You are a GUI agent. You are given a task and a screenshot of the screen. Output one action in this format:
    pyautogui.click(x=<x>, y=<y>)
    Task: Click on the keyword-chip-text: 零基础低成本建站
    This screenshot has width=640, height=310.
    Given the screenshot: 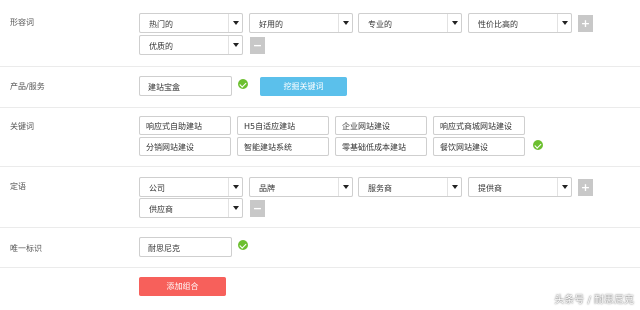 What is the action you would take?
    pyautogui.click(x=374, y=147)
    